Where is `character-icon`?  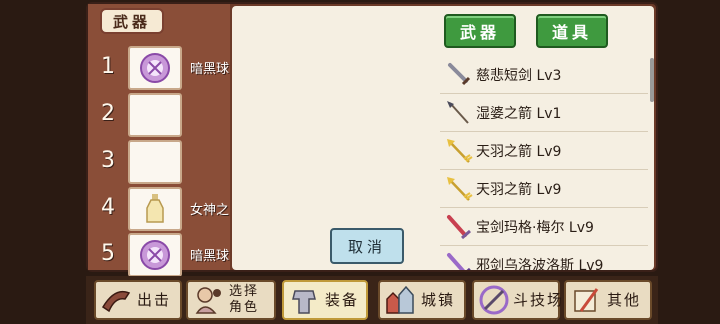 character-icon is located at coordinates (208, 300).